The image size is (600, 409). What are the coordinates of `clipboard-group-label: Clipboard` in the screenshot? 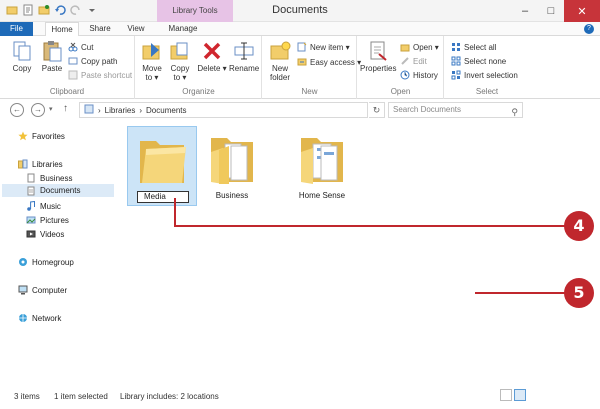 It's located at (67, 91).